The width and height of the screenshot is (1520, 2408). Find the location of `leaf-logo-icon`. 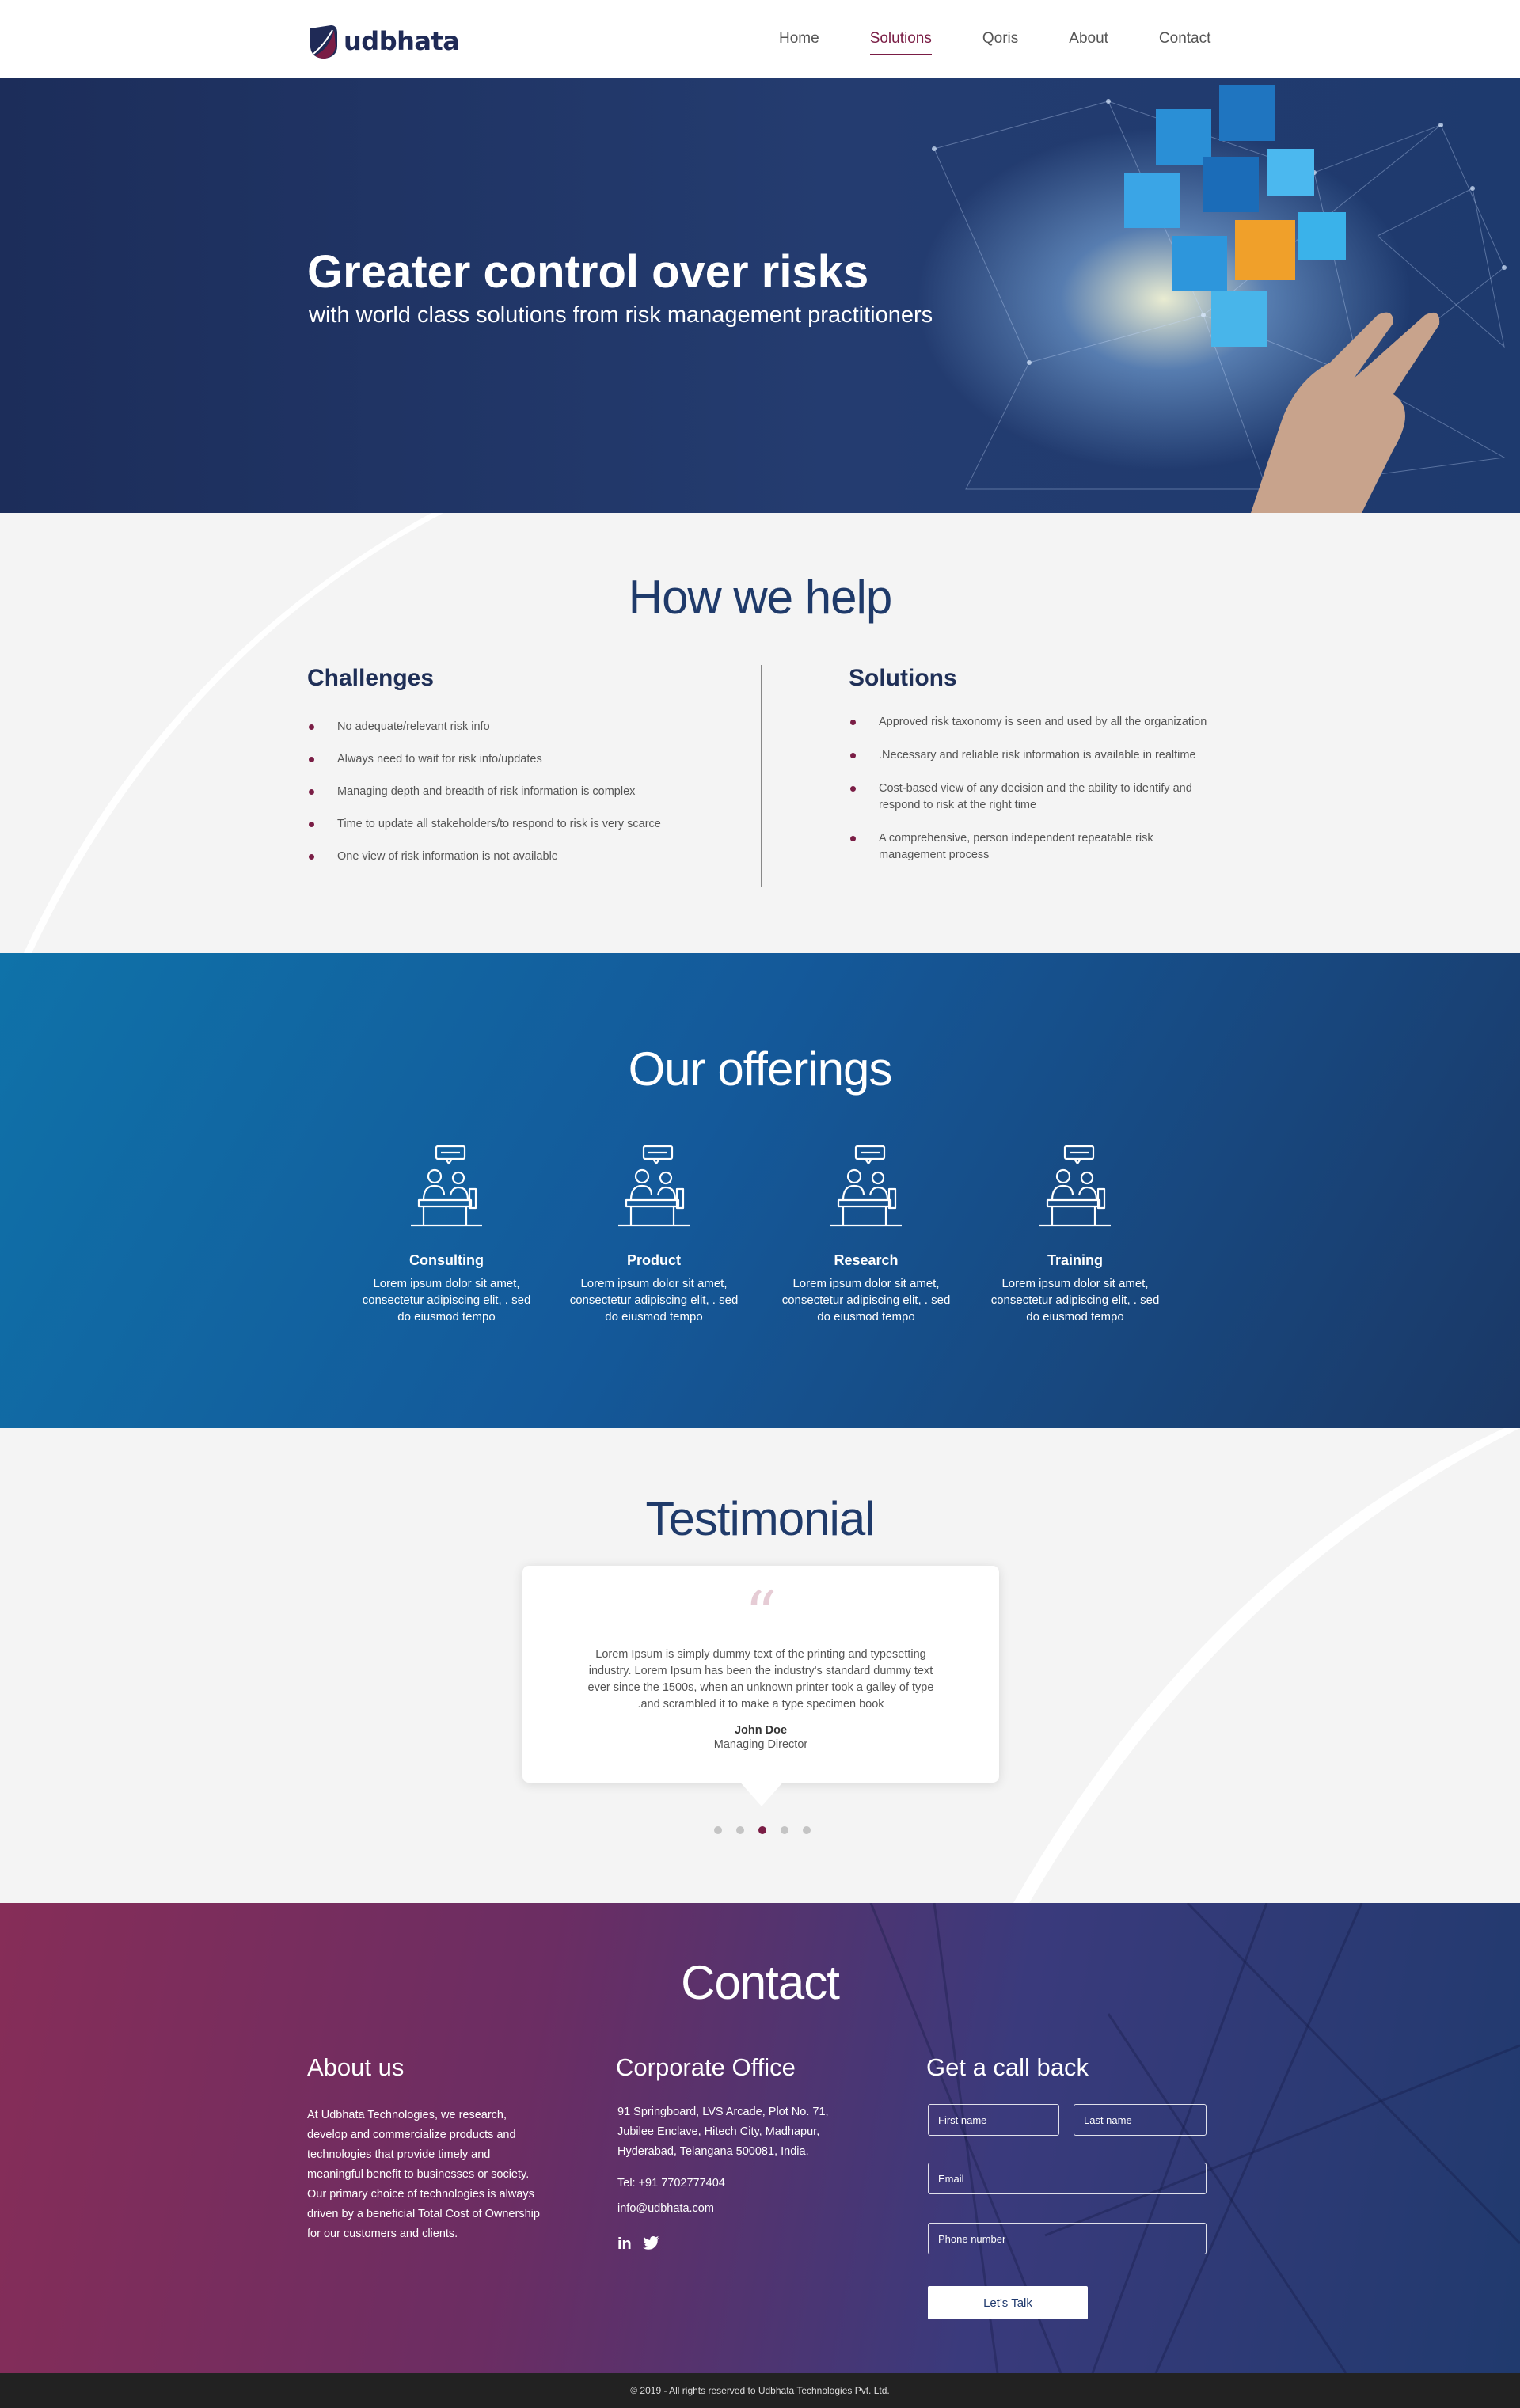

leaf-logo-icon is located at coordinates (323, 42).